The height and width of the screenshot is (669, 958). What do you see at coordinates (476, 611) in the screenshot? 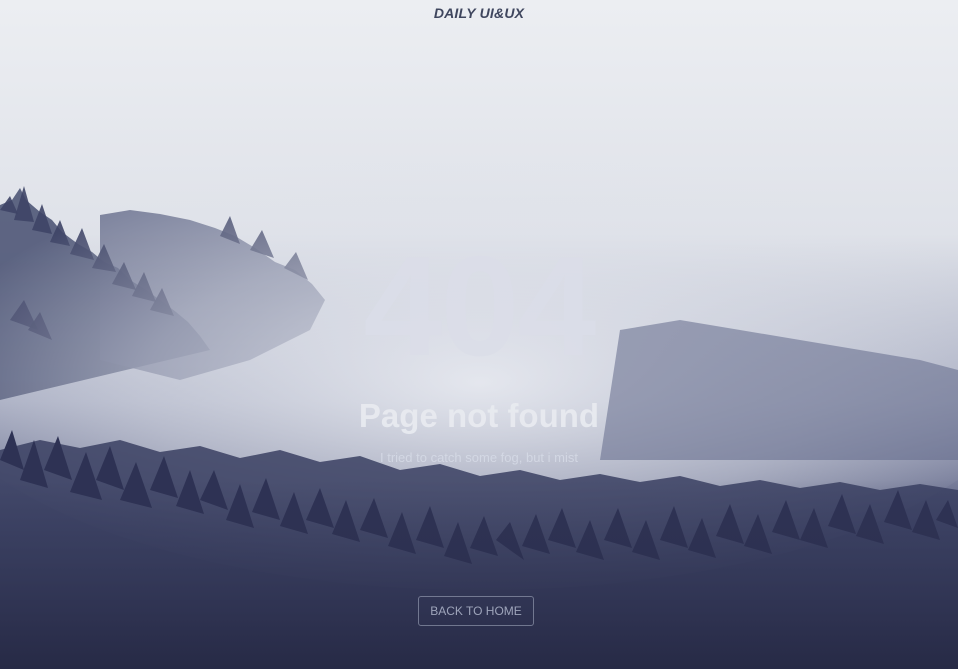
I see `back-to-home-button: BACK TO HOME` at bounding box center [476, 611].